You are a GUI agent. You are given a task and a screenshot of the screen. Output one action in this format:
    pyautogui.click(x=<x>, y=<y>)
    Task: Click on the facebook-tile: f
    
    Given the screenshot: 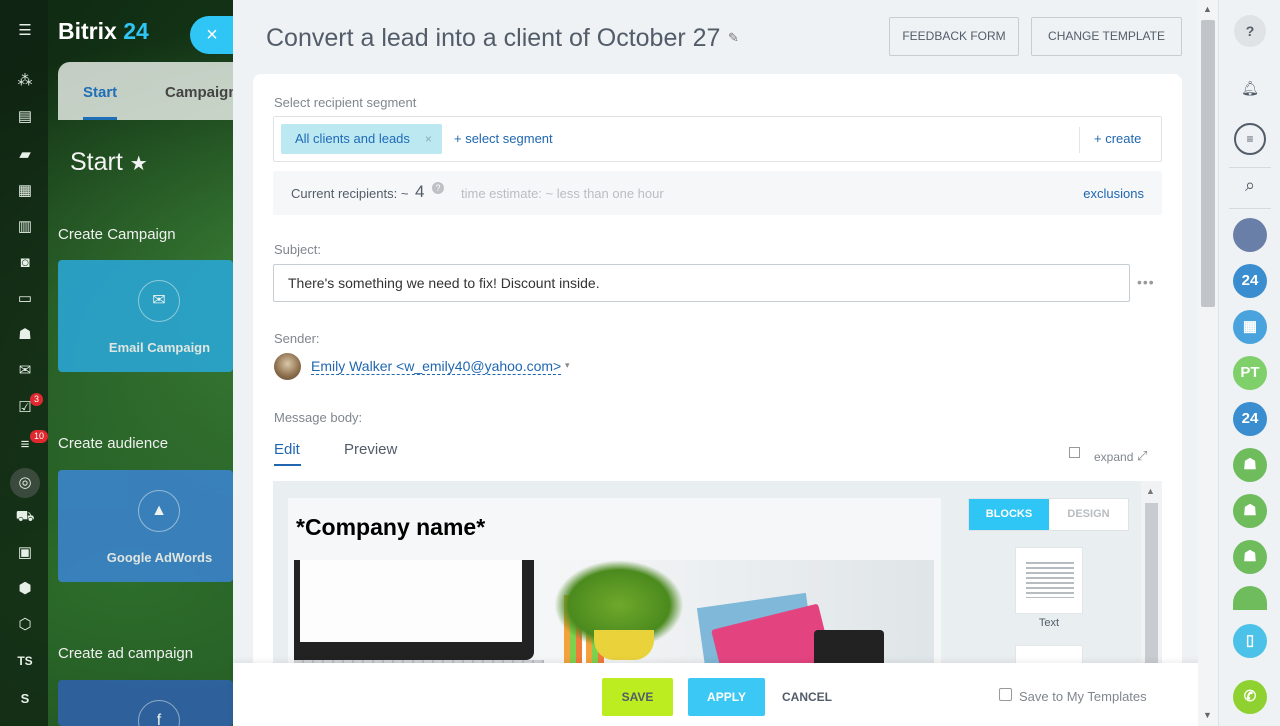 What is the action you would take?
    pyautogui.click(x=145, y=703)
    